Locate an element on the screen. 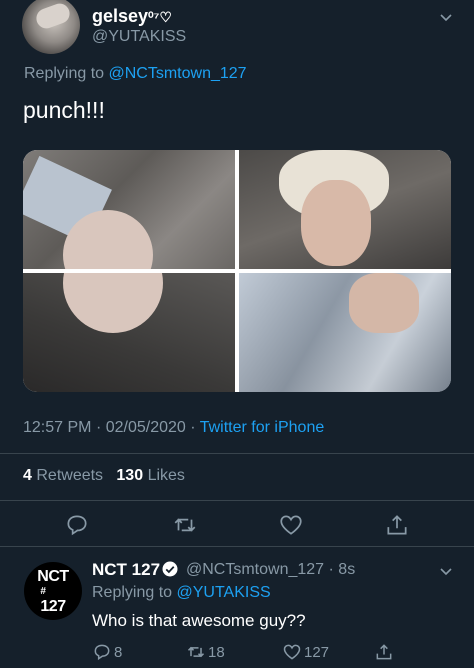  avatar-text-bottom-wrap: #127 is located at coordinates (53, 599).